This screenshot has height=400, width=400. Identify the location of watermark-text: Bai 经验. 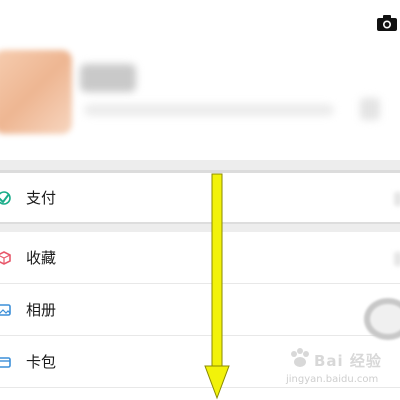
(348, 361).